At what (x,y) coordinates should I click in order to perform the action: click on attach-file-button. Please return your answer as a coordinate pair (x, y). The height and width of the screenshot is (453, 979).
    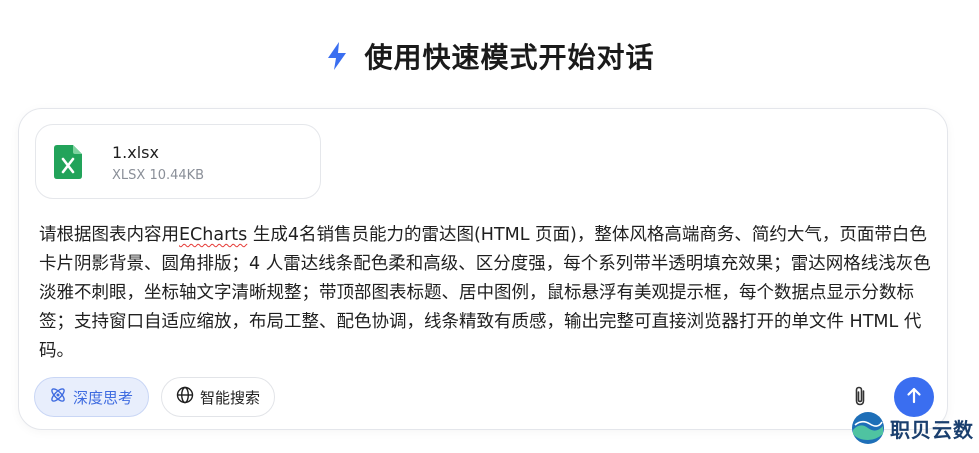
    Looking at the image, I should click on (860, 398).